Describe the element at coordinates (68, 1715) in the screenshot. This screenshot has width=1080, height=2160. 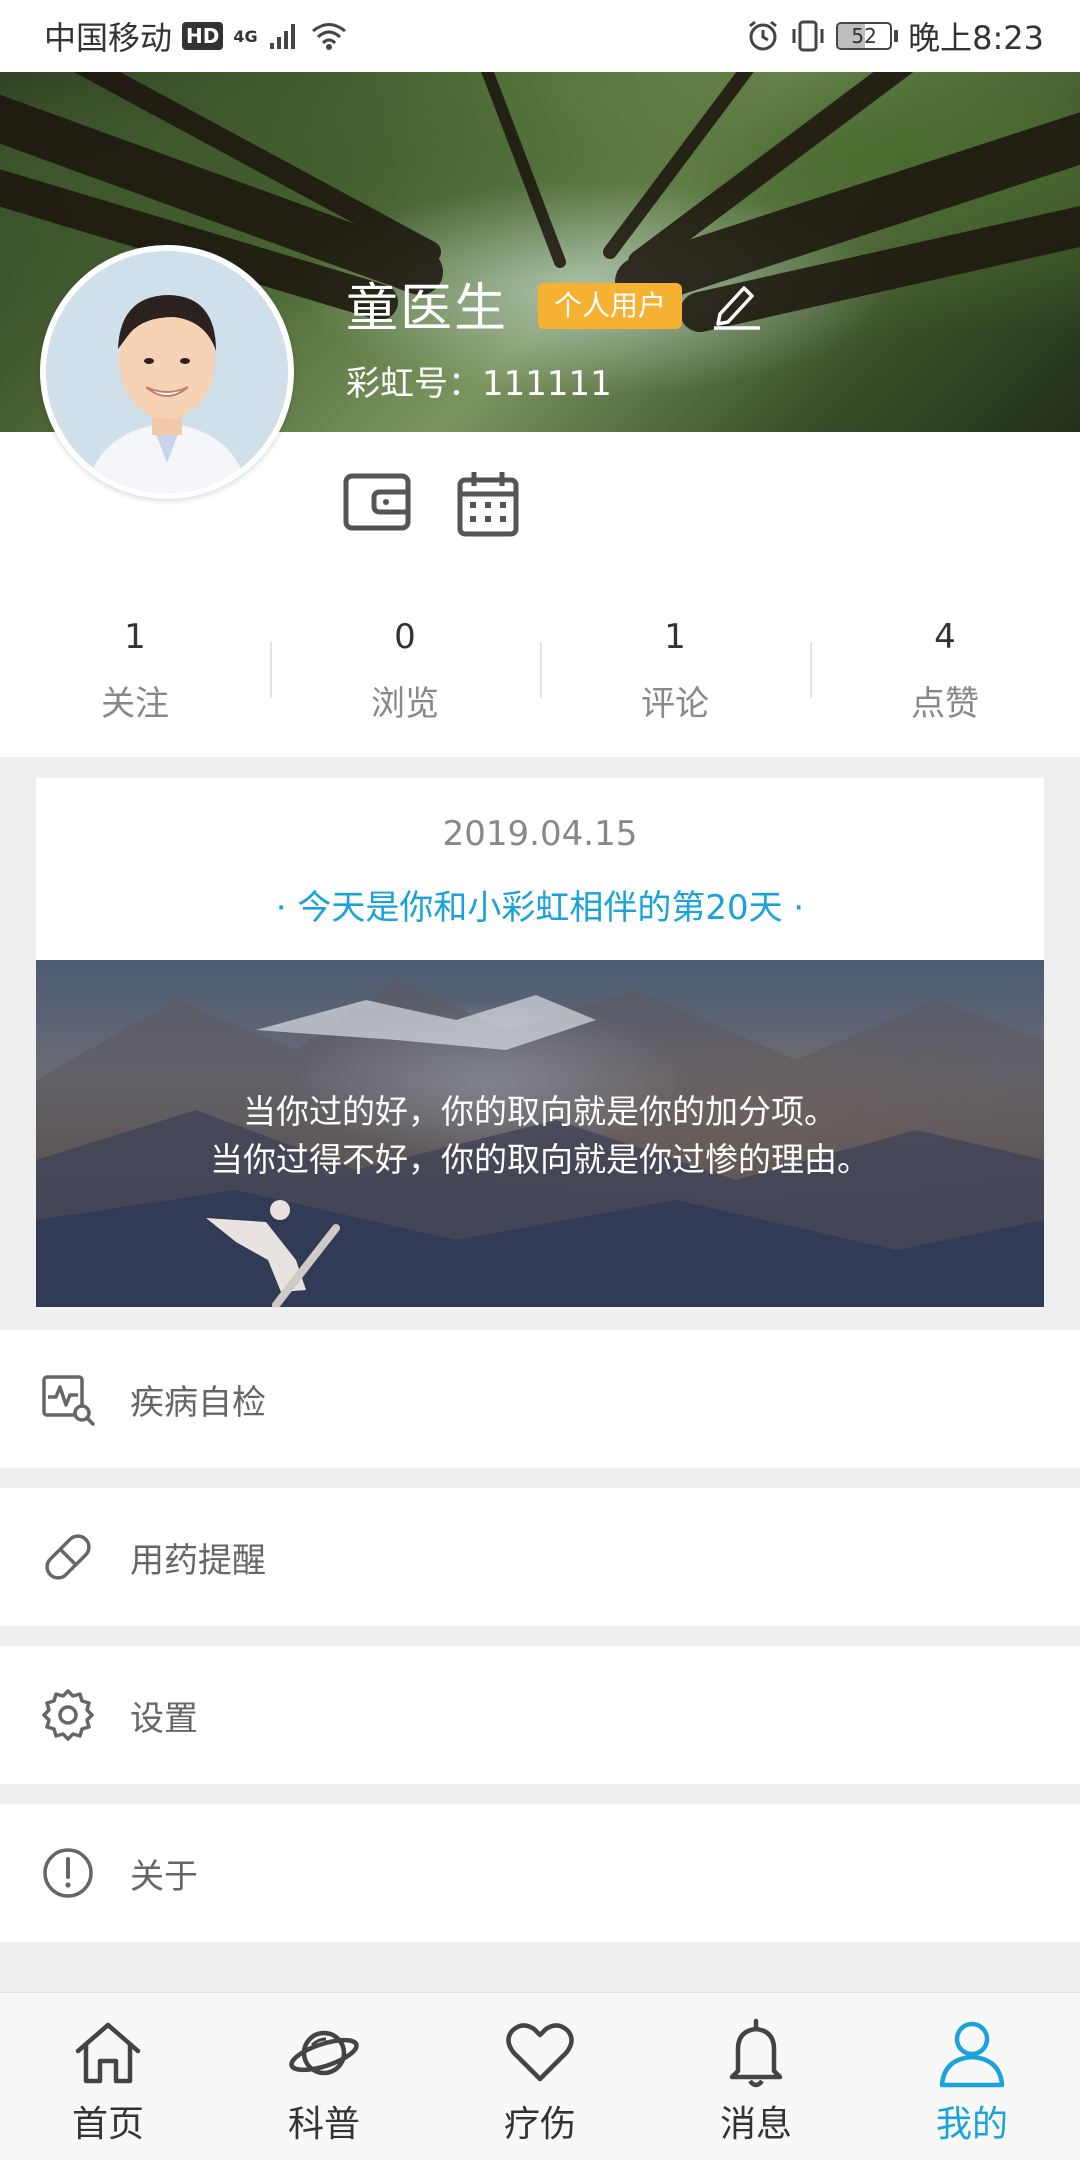
I see `gear-icon` at that location.